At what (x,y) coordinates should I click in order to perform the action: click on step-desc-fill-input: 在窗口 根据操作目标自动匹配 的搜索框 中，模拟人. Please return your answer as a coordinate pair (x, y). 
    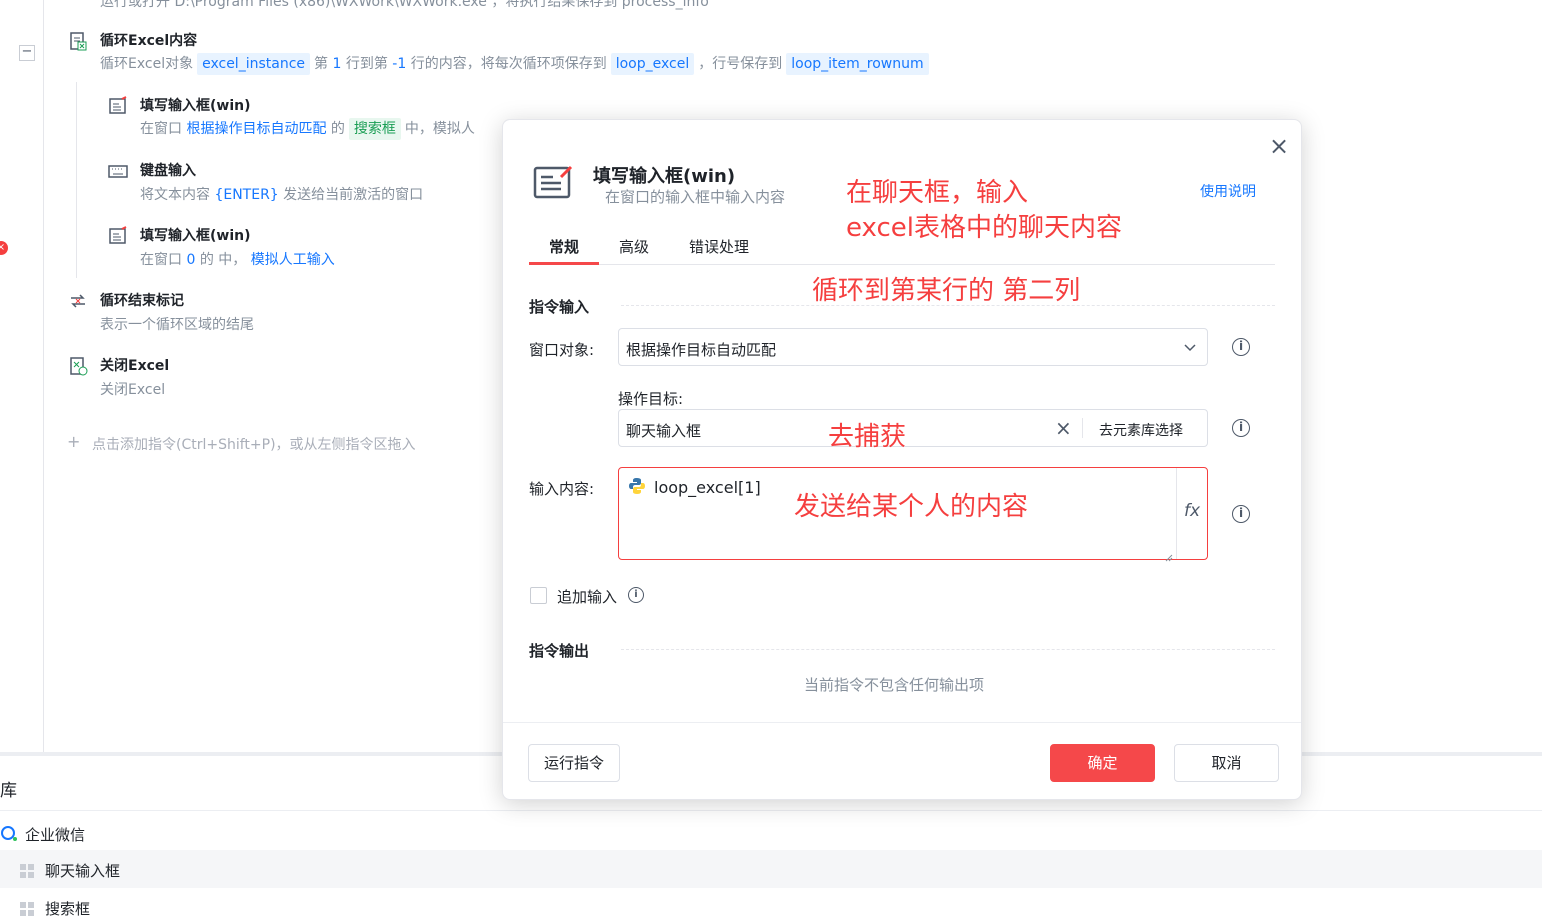
    Looking at the image, I should click on (307, 129).